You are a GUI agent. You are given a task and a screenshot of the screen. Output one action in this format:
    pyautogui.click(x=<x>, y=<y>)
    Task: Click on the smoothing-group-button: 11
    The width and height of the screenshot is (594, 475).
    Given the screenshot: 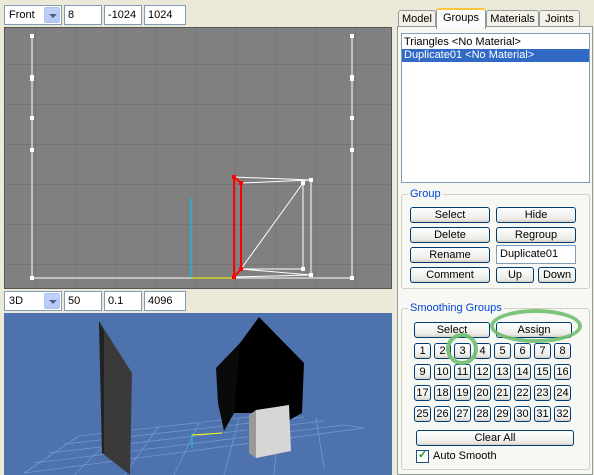 What is the action you would take?
    pyautogui.click(x=462, y=372)
    